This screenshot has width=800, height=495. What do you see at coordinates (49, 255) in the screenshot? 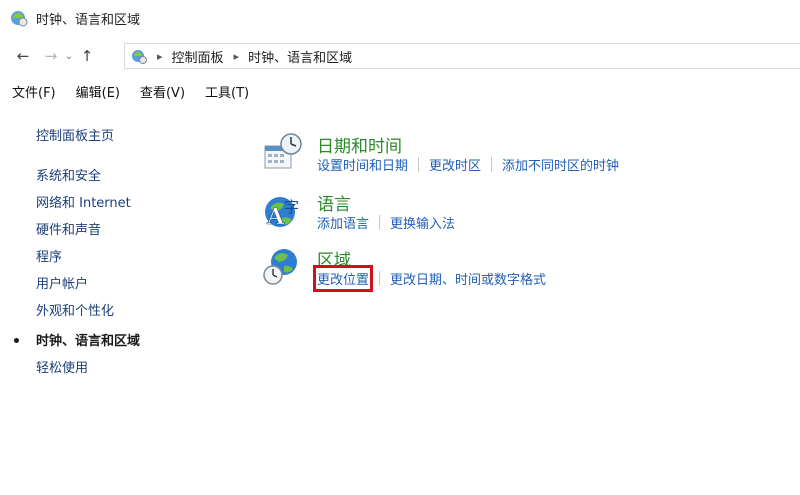
I see `sidebar-item-programs: 程序` at bounding box center [49, 255].